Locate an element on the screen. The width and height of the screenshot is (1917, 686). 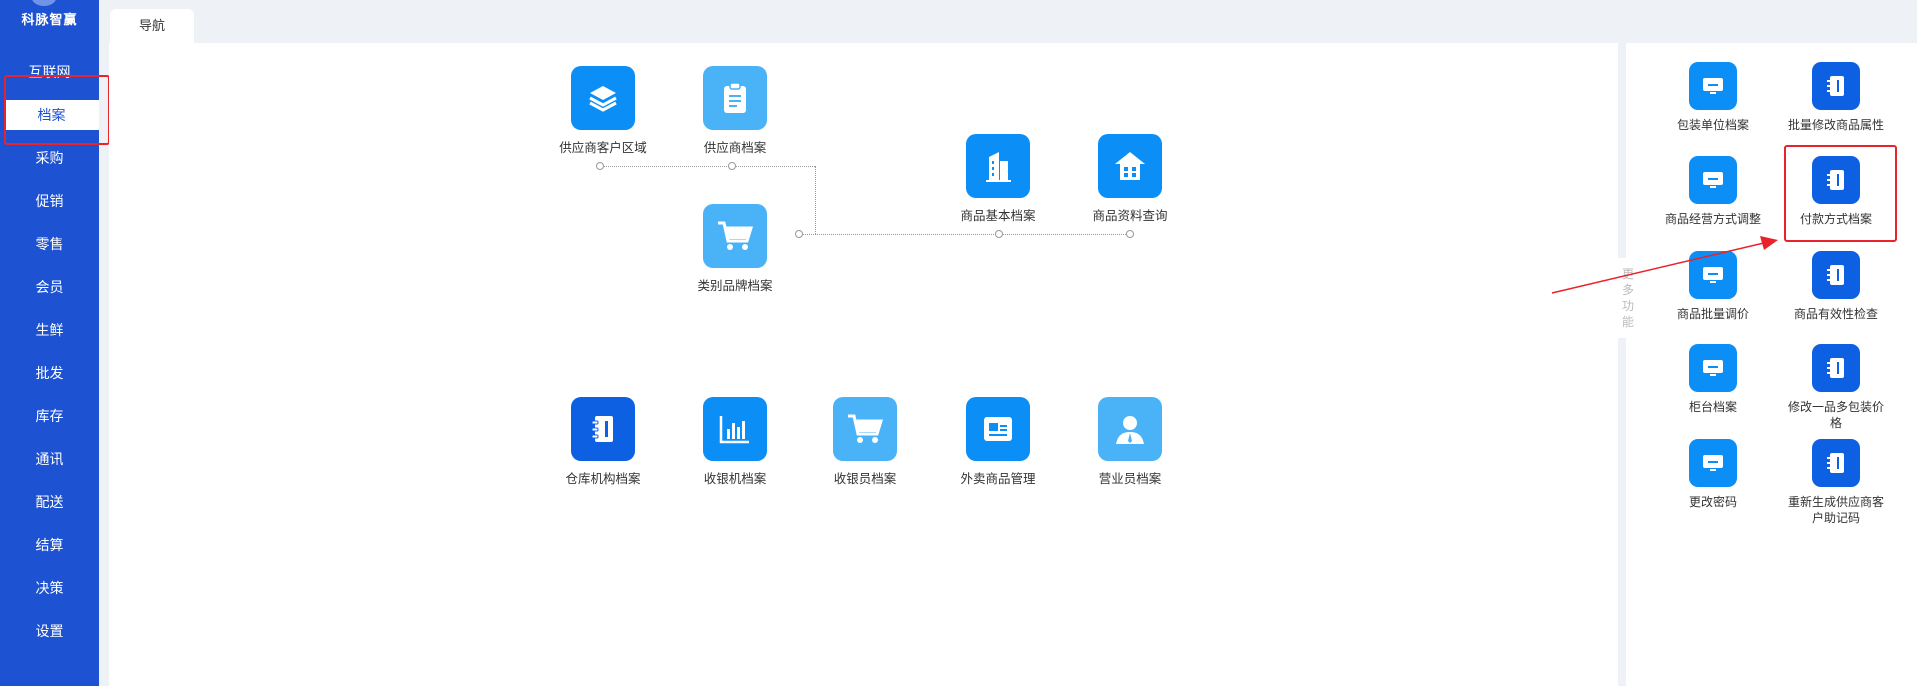
sidebar-item-settlement: 结算 is located at coordinates (49, 545).